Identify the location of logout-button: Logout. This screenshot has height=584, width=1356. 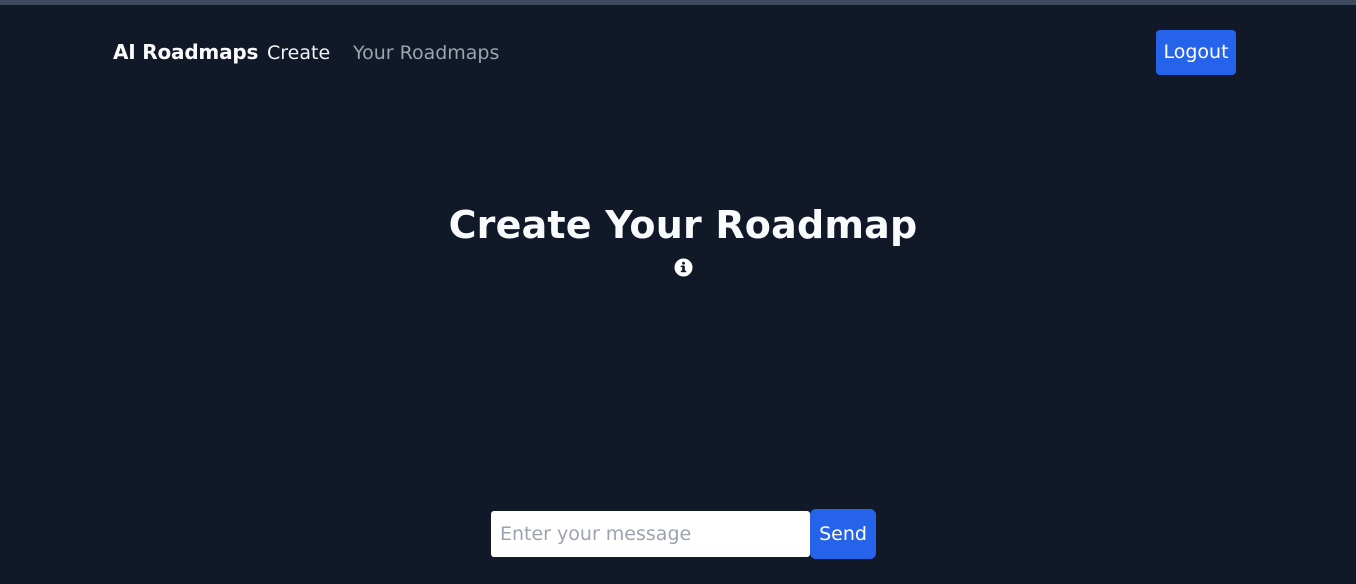
(1196, 52).